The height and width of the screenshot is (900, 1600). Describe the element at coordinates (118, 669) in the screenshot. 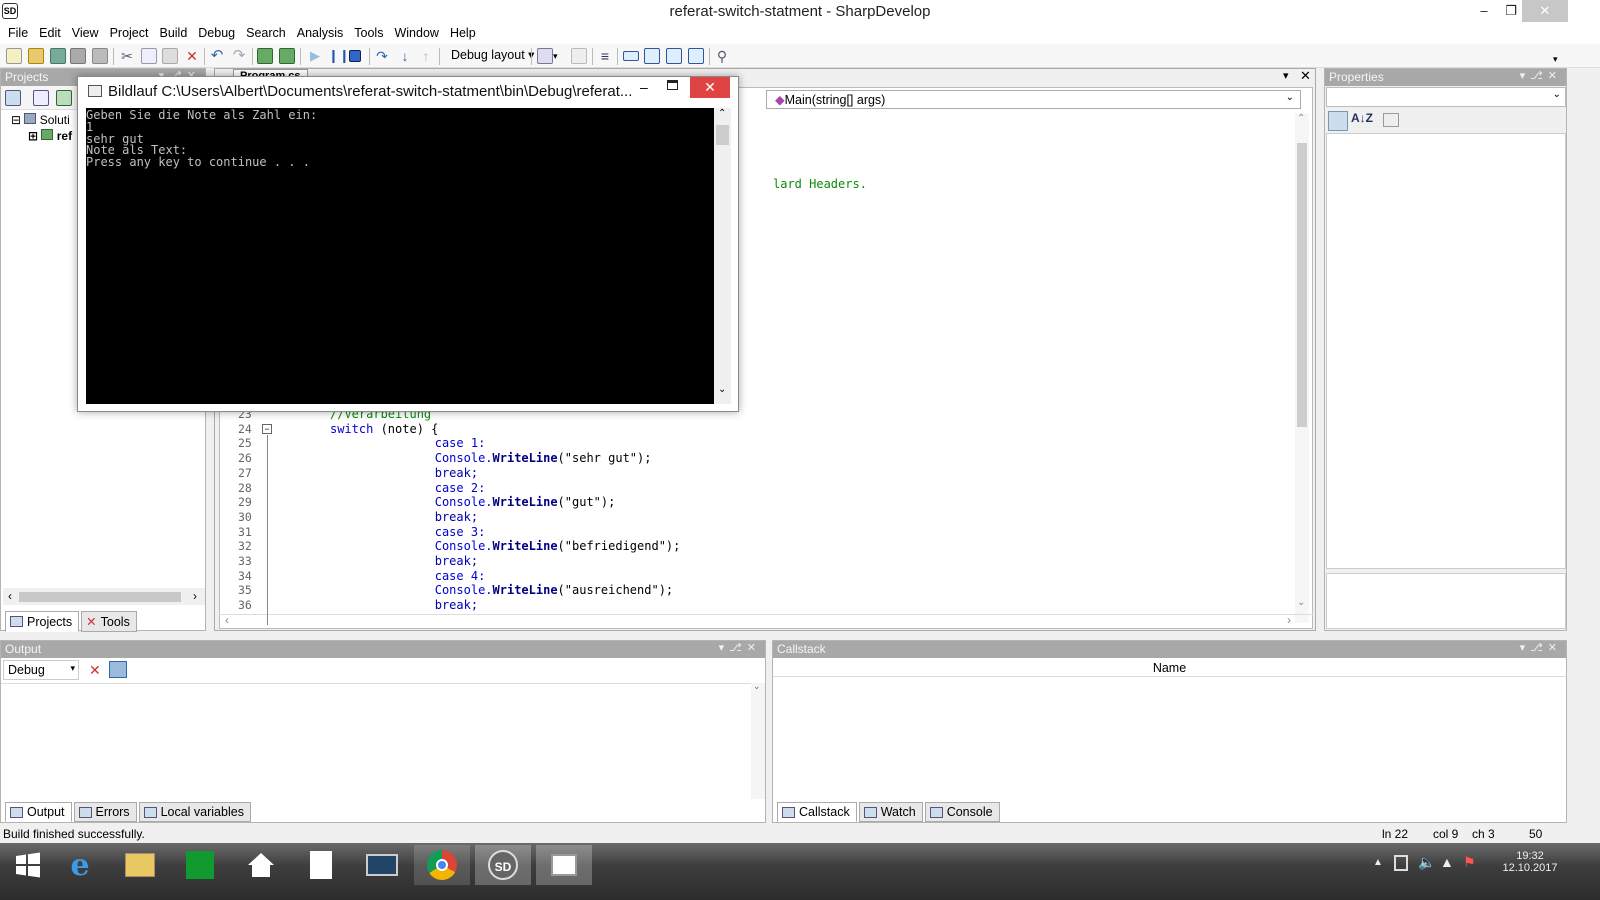

I see `word-wrap-icon` at that location.